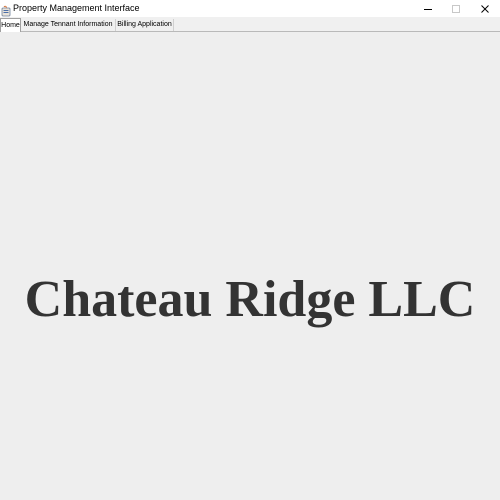 The height and width of the screenshot is (500, 500). Describe the element at coordinates (76, 8) in the screenshot. I see `window-title: Property Management Interface` at that location.